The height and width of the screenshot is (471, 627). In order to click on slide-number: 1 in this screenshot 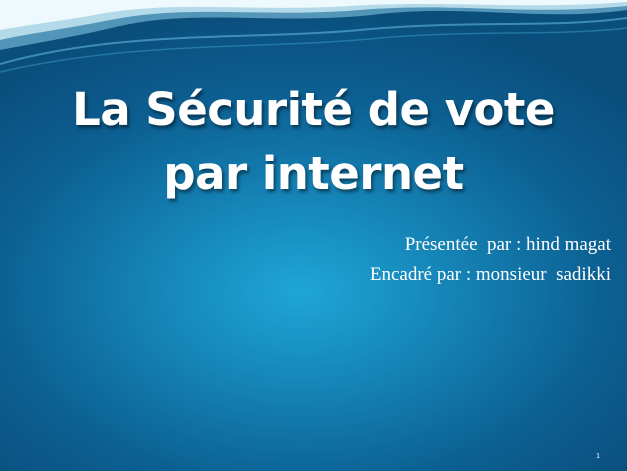, I will do `click(598, 456)`.